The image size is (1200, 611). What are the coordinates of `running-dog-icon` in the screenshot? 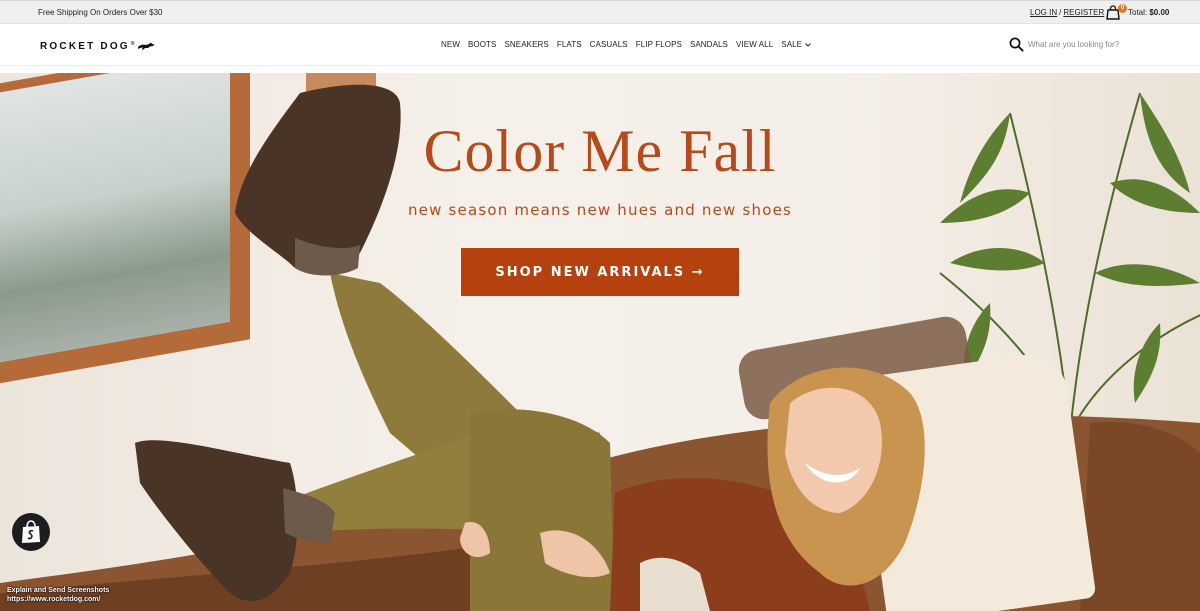 It's located at (146, 46).